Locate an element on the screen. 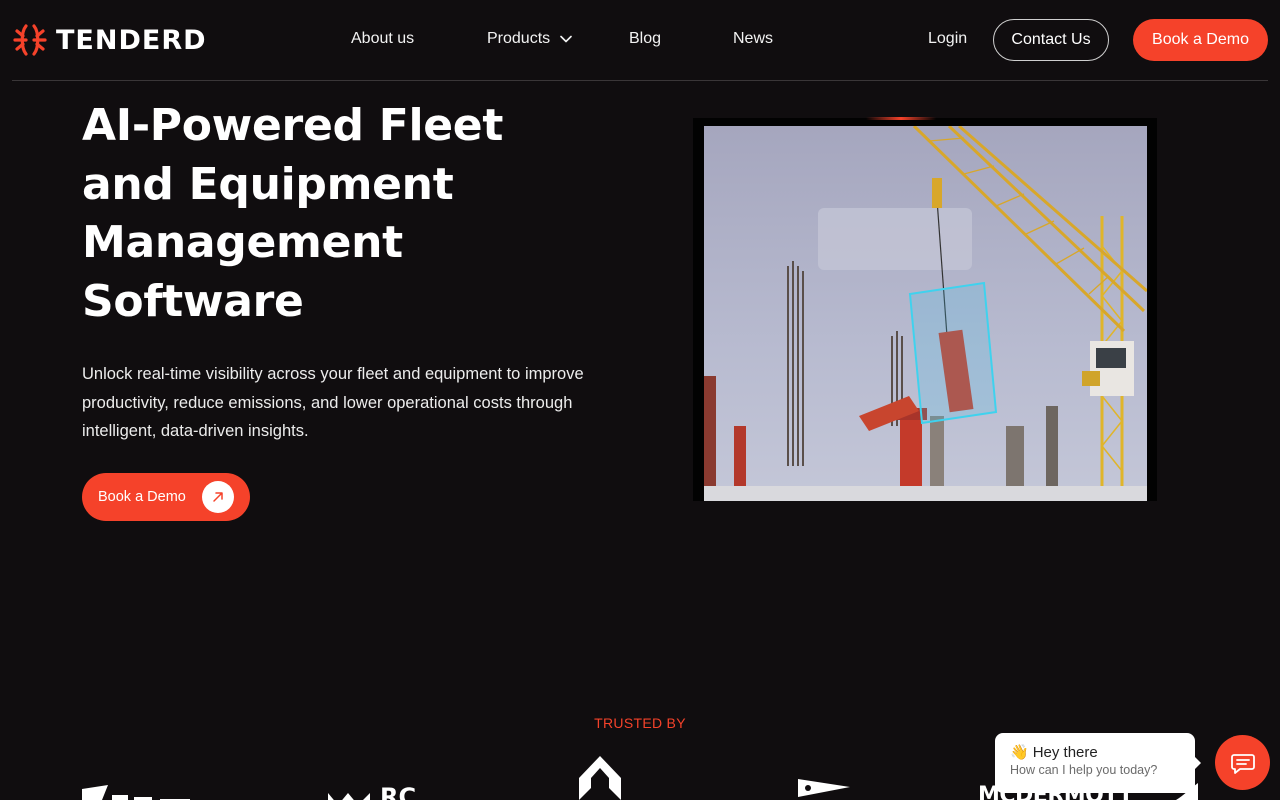  chat-launcher-button is located at coordinates (1242, 762).